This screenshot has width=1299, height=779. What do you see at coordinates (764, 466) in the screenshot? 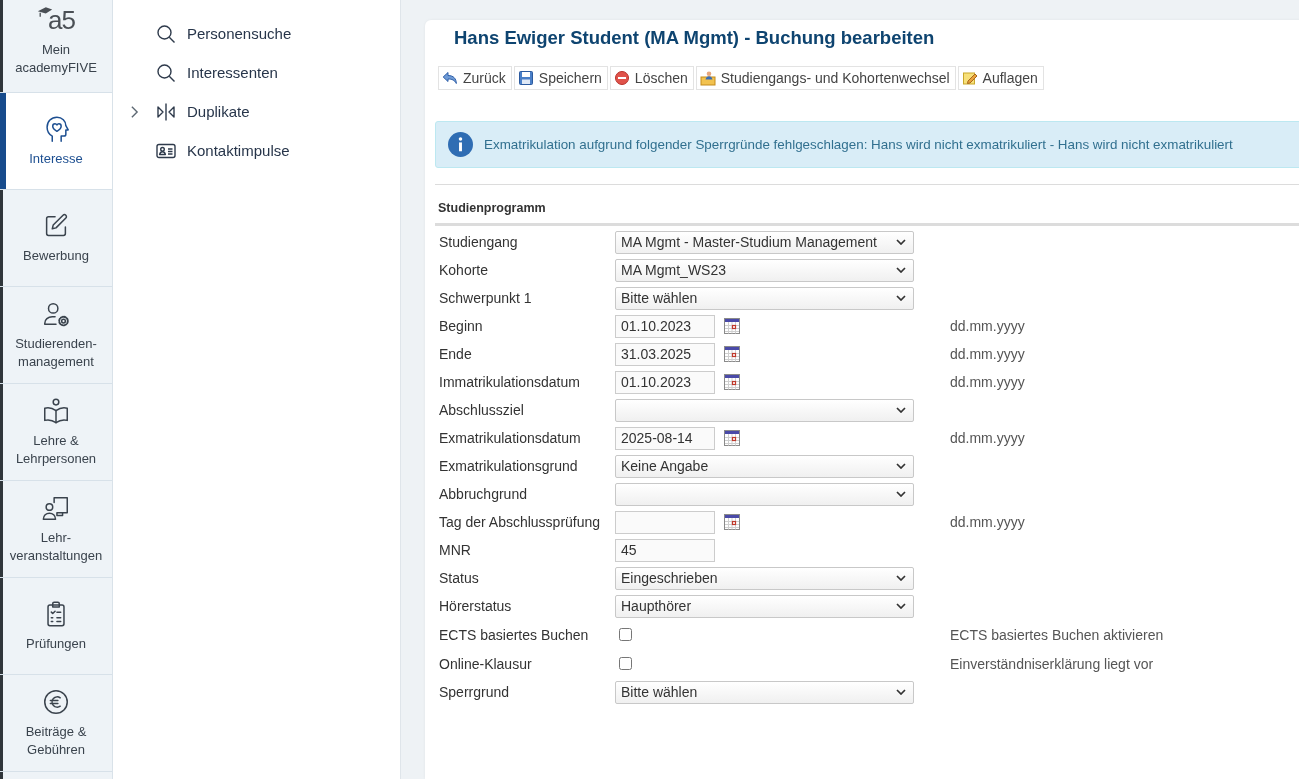
I see `dropdown: Keine Angabe` at bounding box center [764, 466].